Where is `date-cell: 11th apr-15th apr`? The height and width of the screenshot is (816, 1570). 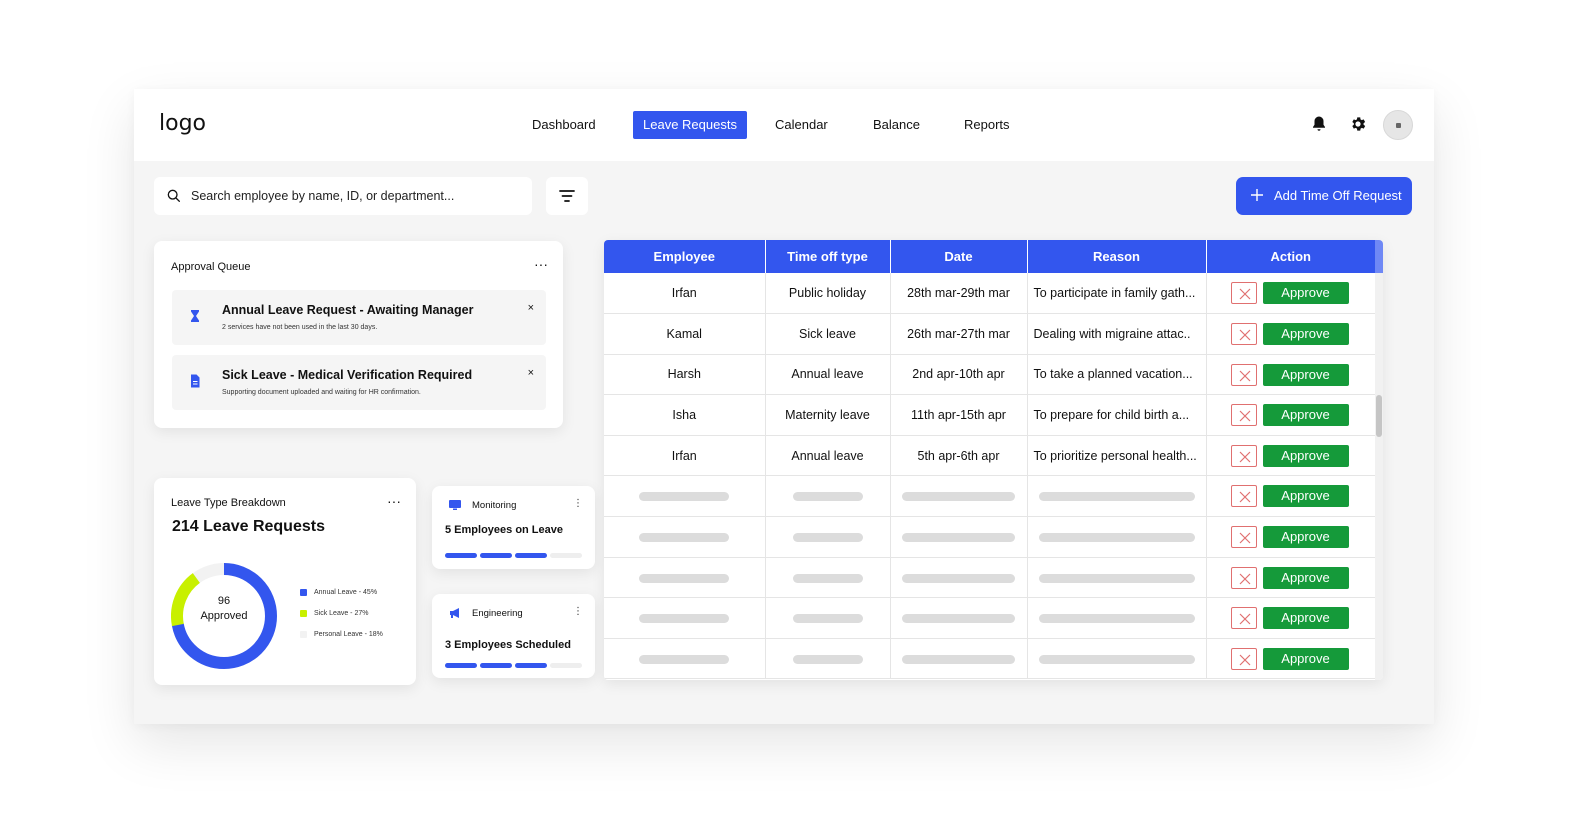
date-cell: 11th apr-15th apr is located at coordinates (959, 415).